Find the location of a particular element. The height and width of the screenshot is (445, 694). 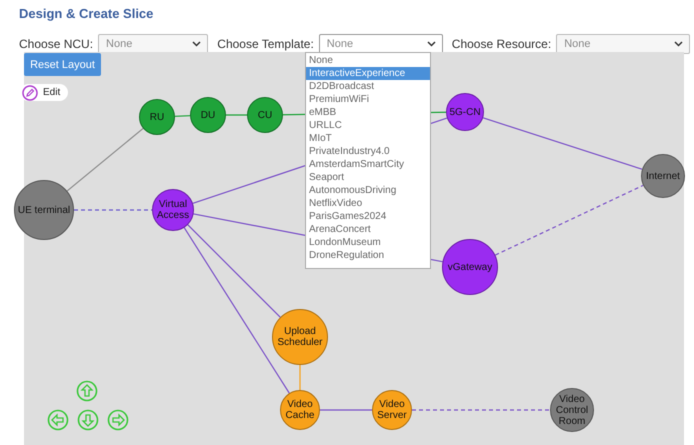

dropdown-option: None is located at coordinates (368, 60).